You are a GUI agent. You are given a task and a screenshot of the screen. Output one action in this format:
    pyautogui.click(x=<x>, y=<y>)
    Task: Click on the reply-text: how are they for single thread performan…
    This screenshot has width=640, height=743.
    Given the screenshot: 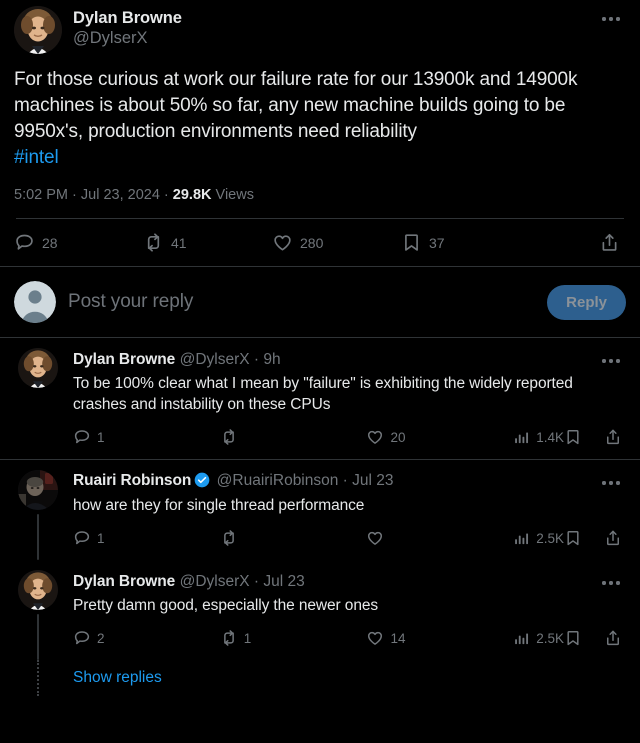 What is the action you would take?
    pyautogui.click(x=219, y=505)
    